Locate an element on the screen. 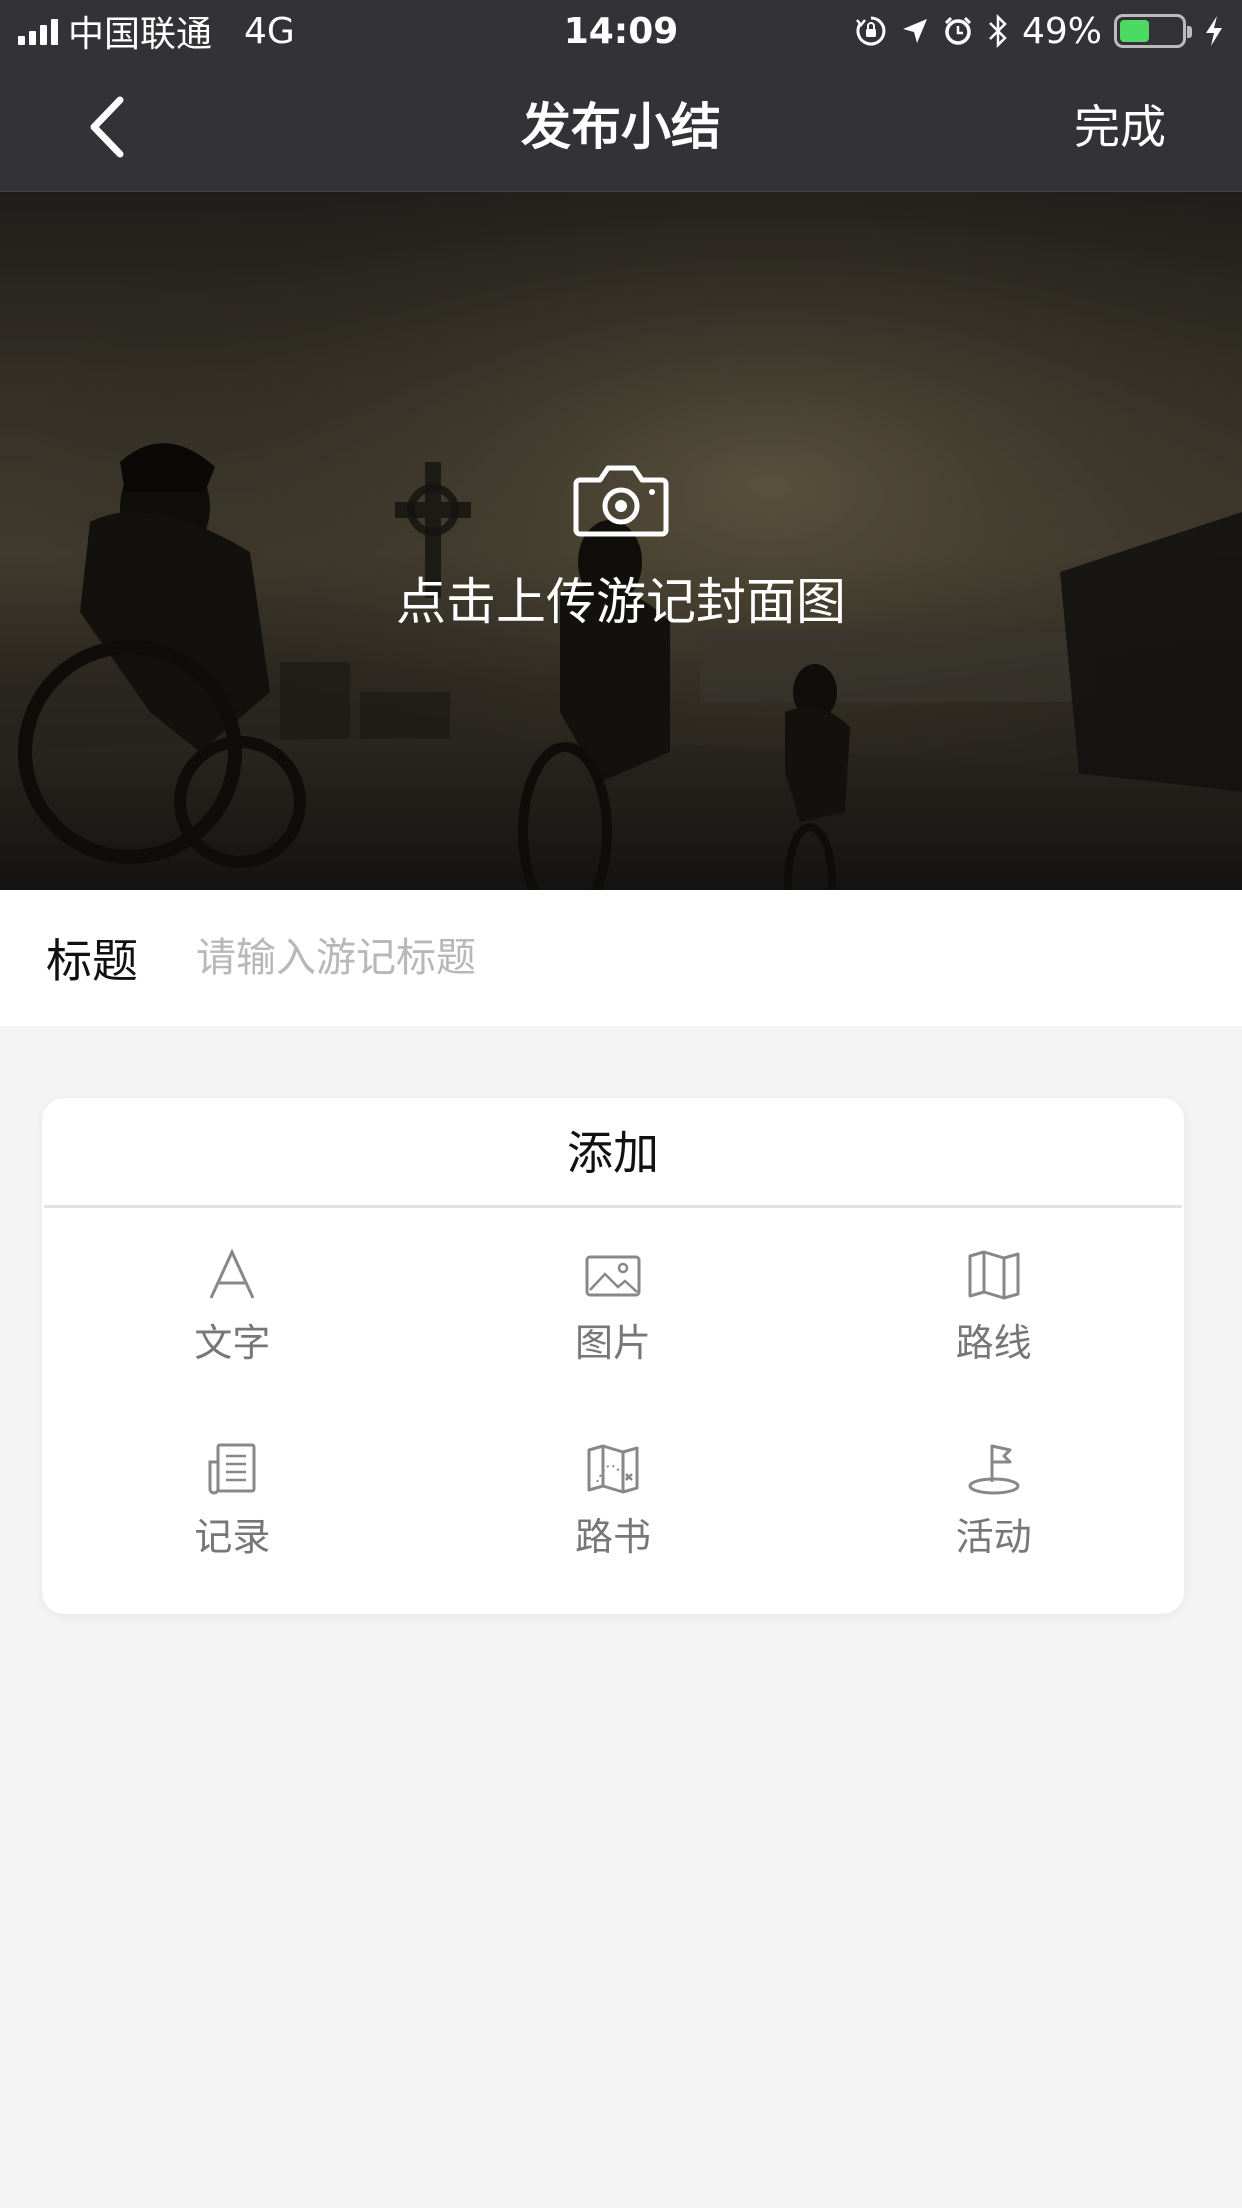  status-right: 49% is located at coordinates (1039, 31).